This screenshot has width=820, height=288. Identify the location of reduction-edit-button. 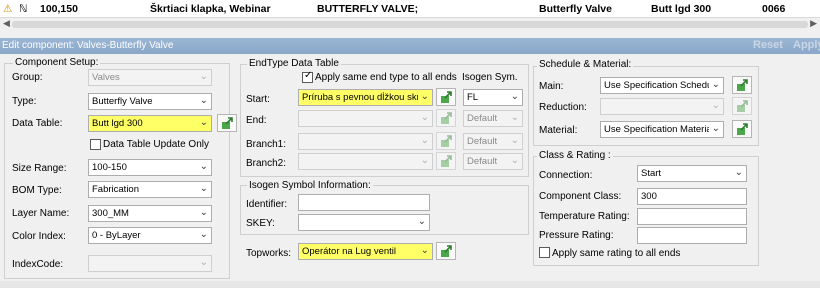
(742, 106).